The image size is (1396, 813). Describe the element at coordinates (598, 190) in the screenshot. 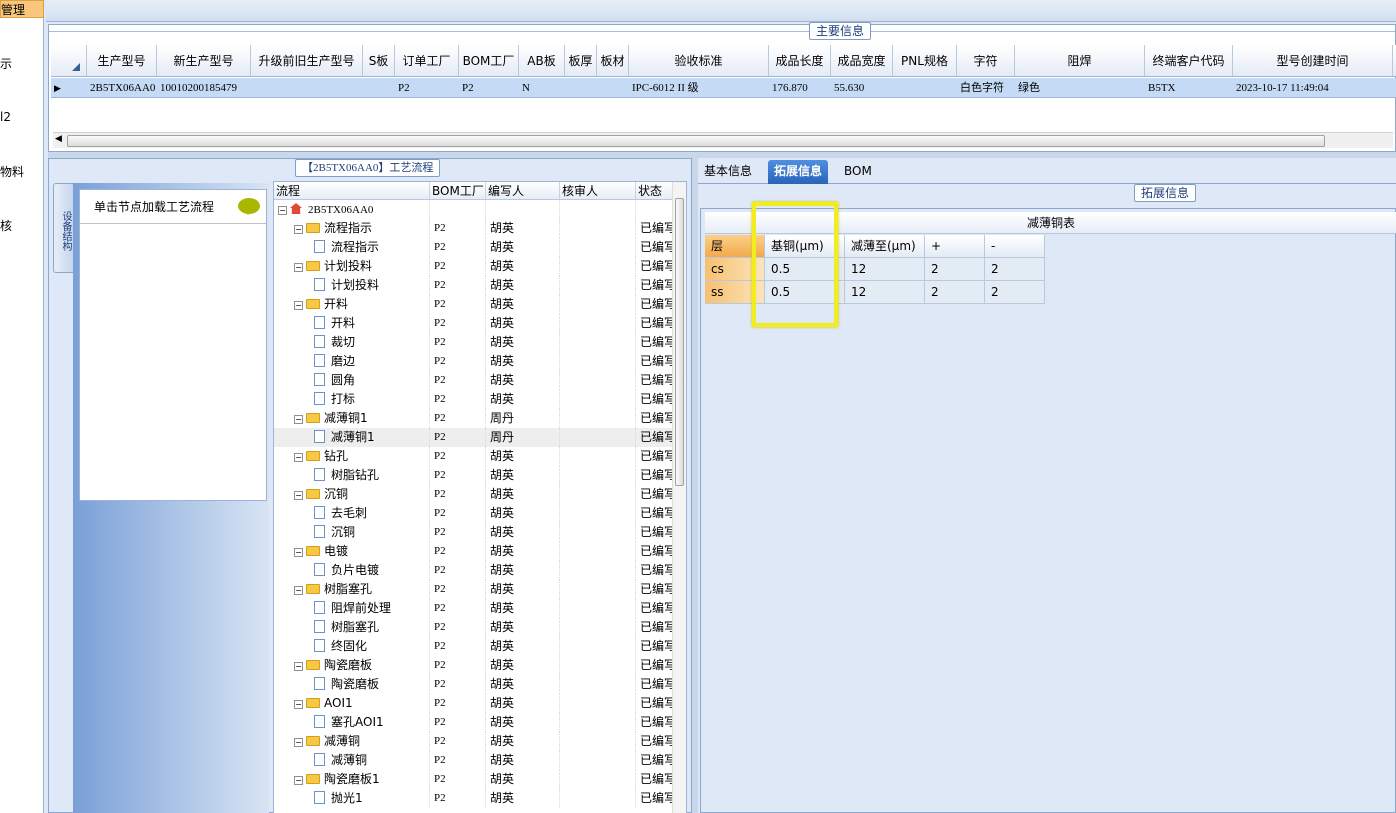

I see `tree-column-header: 核审人` at that location.